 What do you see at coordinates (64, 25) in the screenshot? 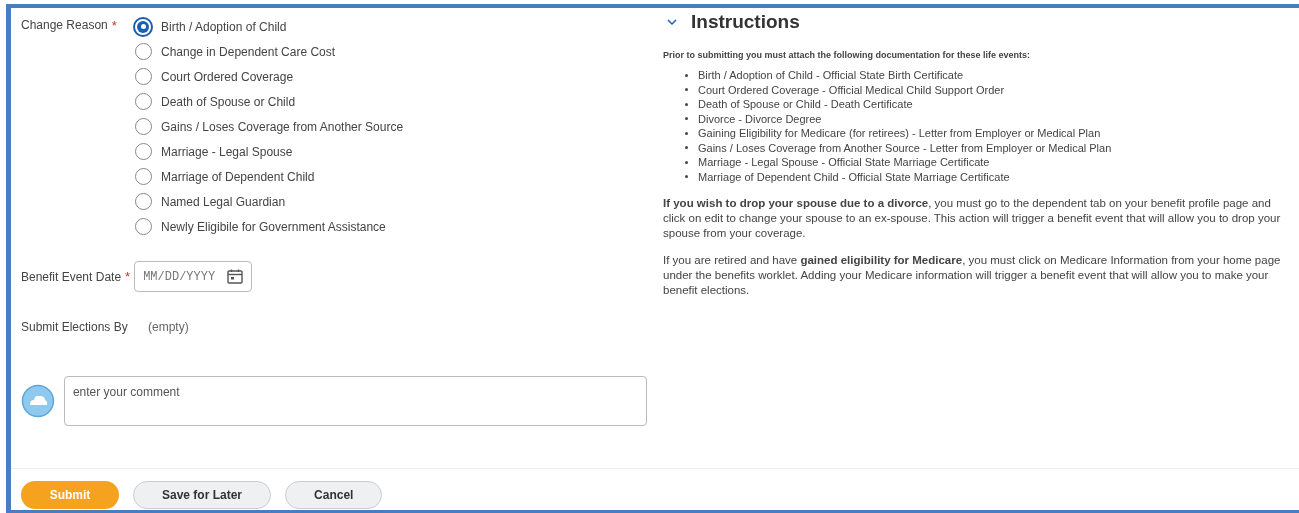
I see `field-label: Change Reason` at bounding box center [64, 25].